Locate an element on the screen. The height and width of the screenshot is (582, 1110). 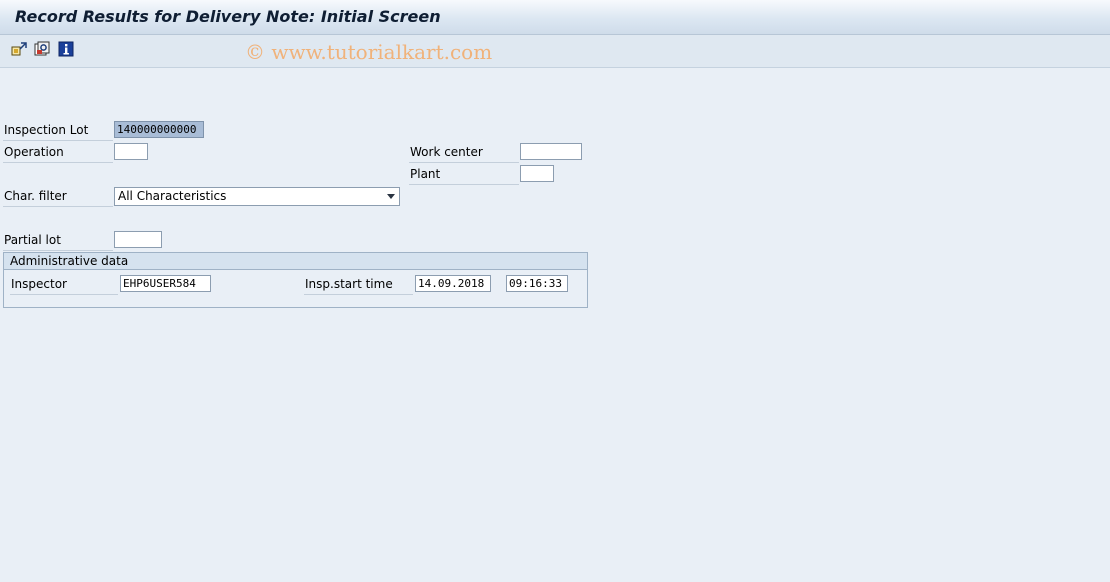
inspection-lot-input: 140000000000 is located at coordinates (159, 129).